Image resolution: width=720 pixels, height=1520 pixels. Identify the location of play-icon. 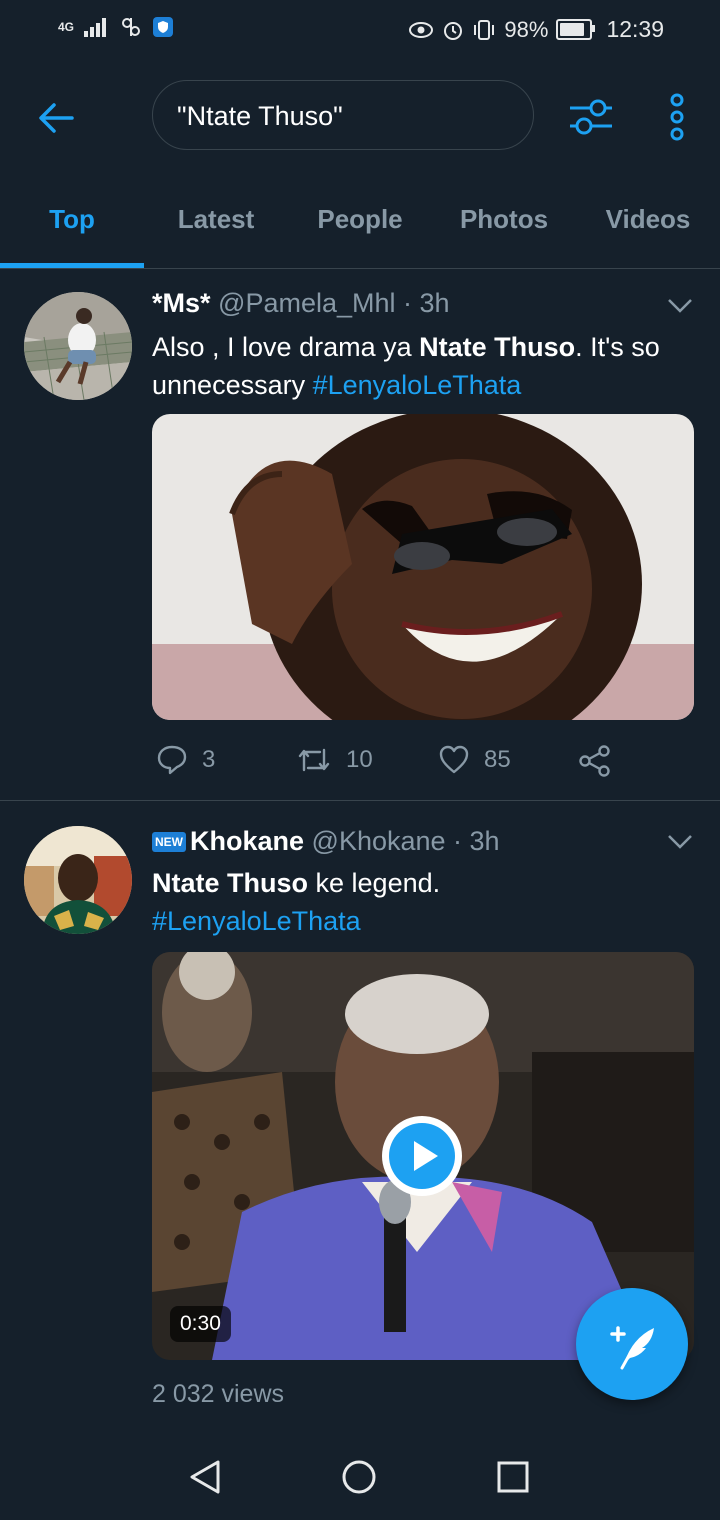
(422, 1156).